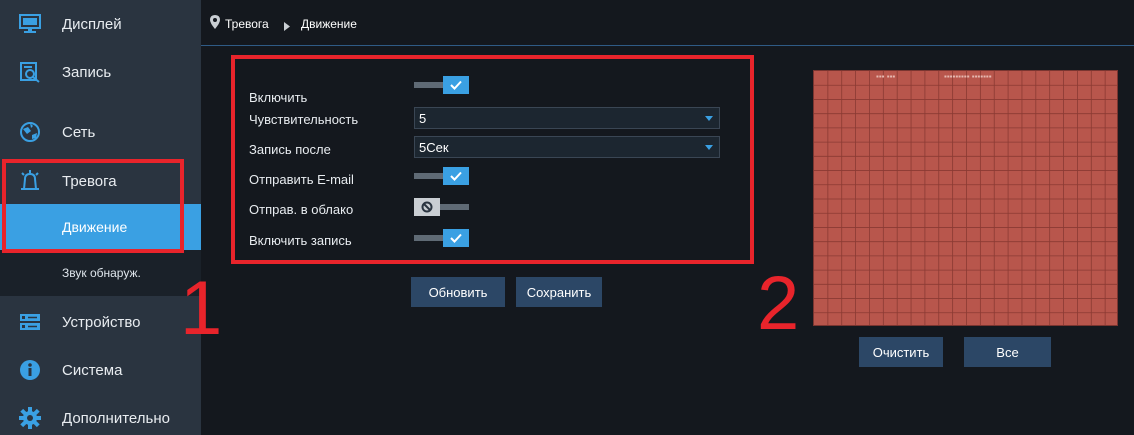  I want to click on sidebar-subitem-label: Звук обнаруж., so click(101, 273).